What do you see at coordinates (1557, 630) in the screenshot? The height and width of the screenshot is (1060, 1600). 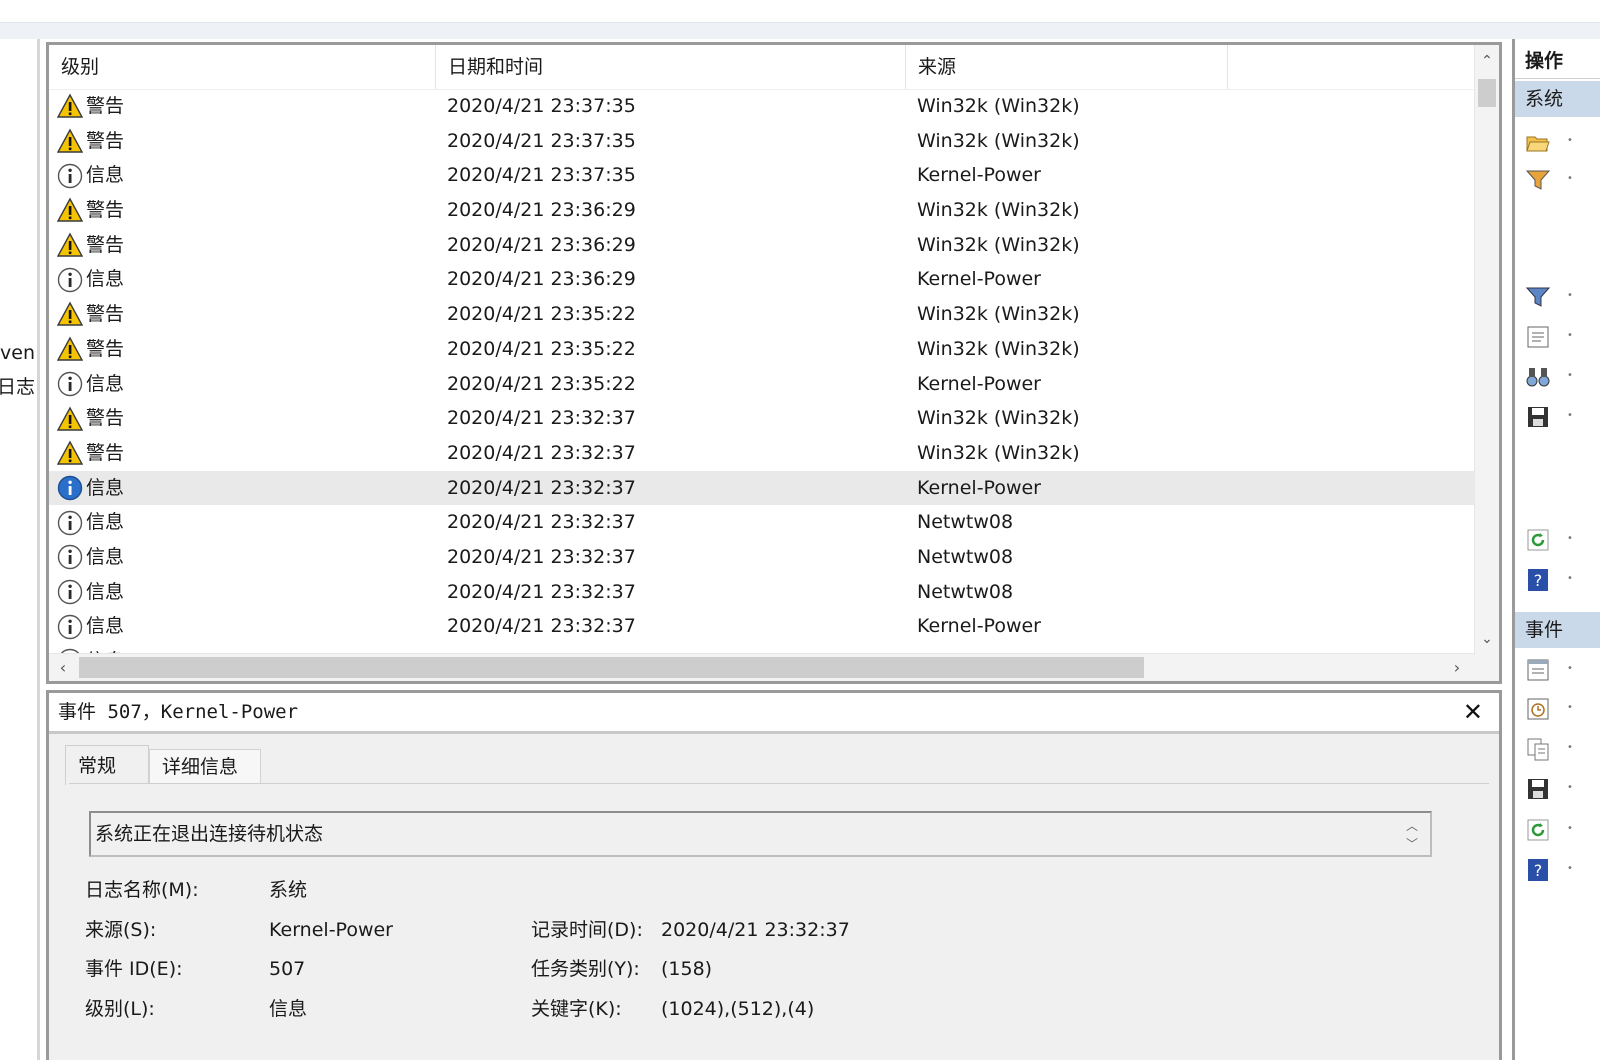 I see `actions-section-event: 事件` at bounding box center [1557, 630].